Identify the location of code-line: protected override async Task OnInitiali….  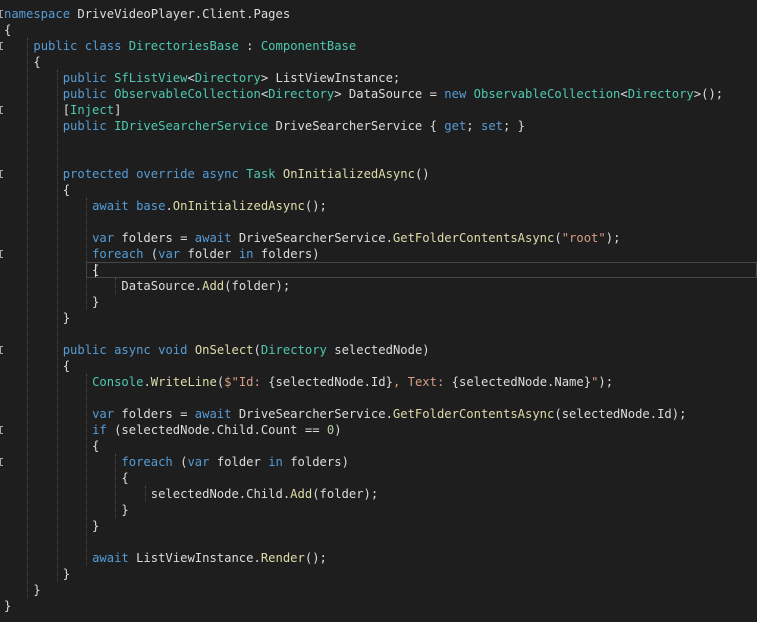
(217, 174).